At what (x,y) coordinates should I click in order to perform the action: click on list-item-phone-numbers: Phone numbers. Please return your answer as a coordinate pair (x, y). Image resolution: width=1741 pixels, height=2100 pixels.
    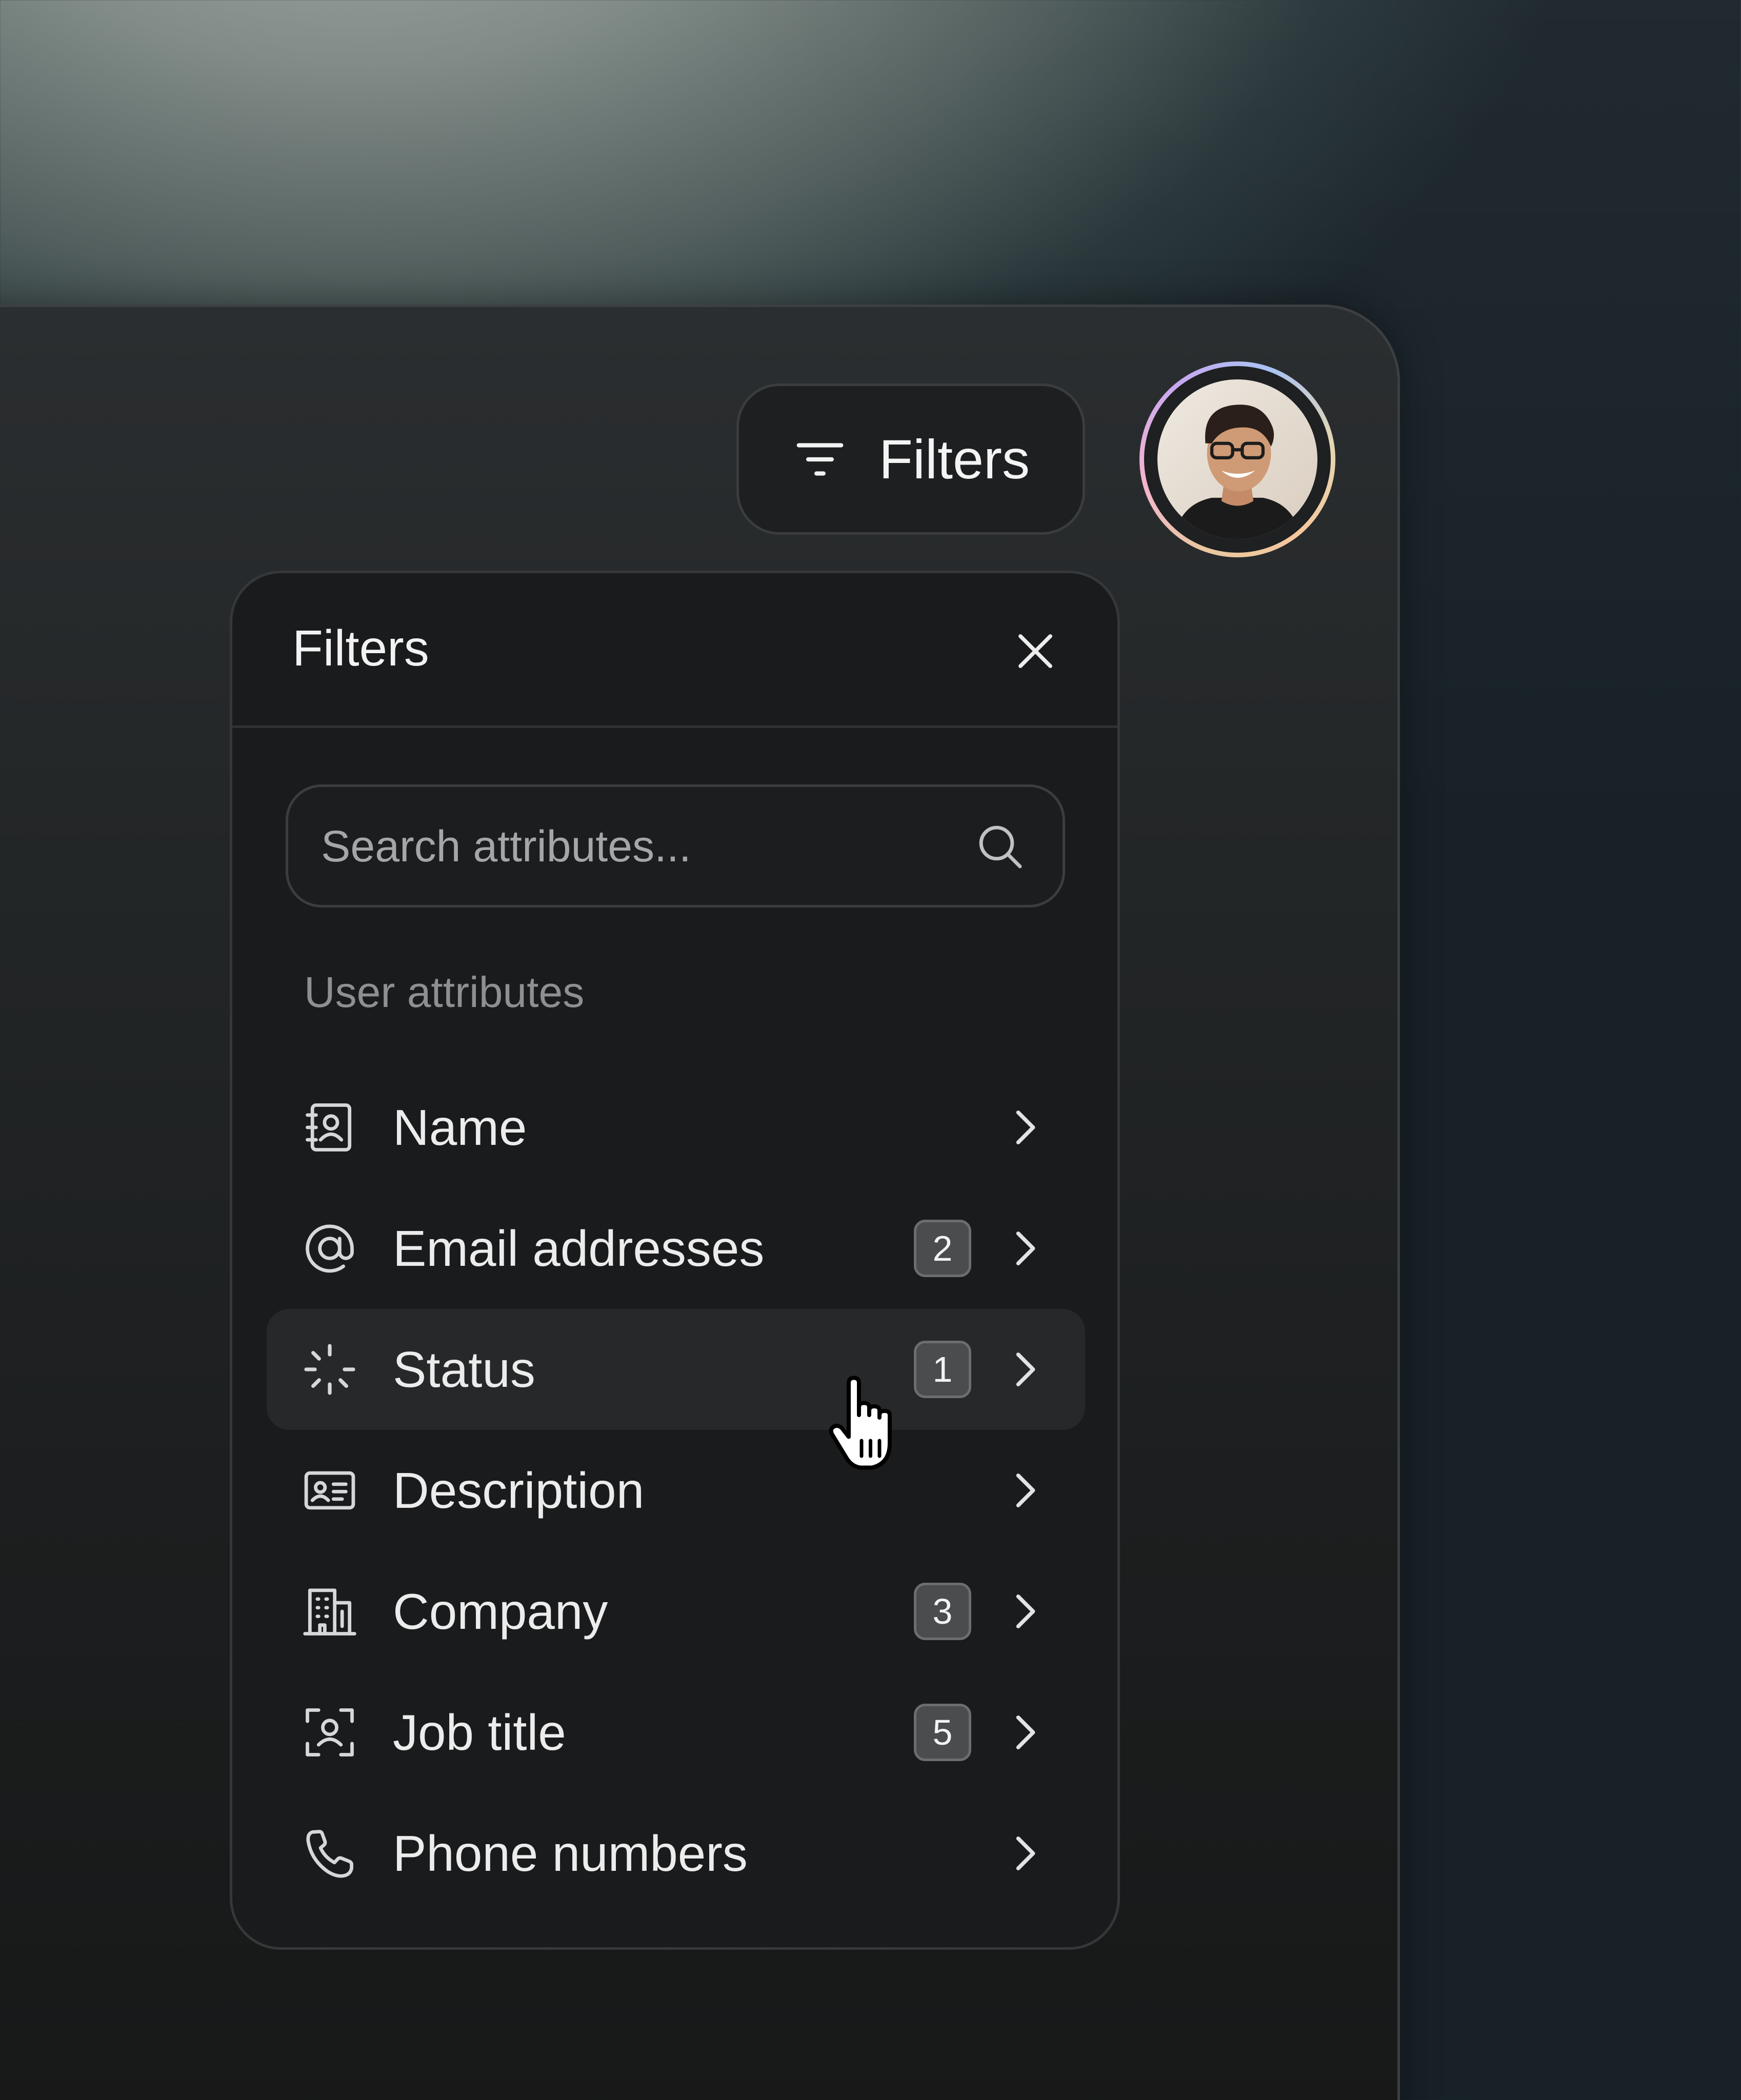
    Looking at the image, I should click on (676, 1853).